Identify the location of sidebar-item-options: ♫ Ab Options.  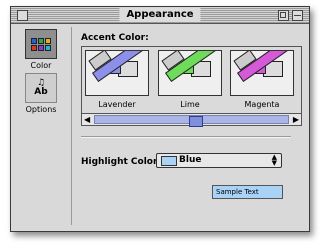
(41, 93).